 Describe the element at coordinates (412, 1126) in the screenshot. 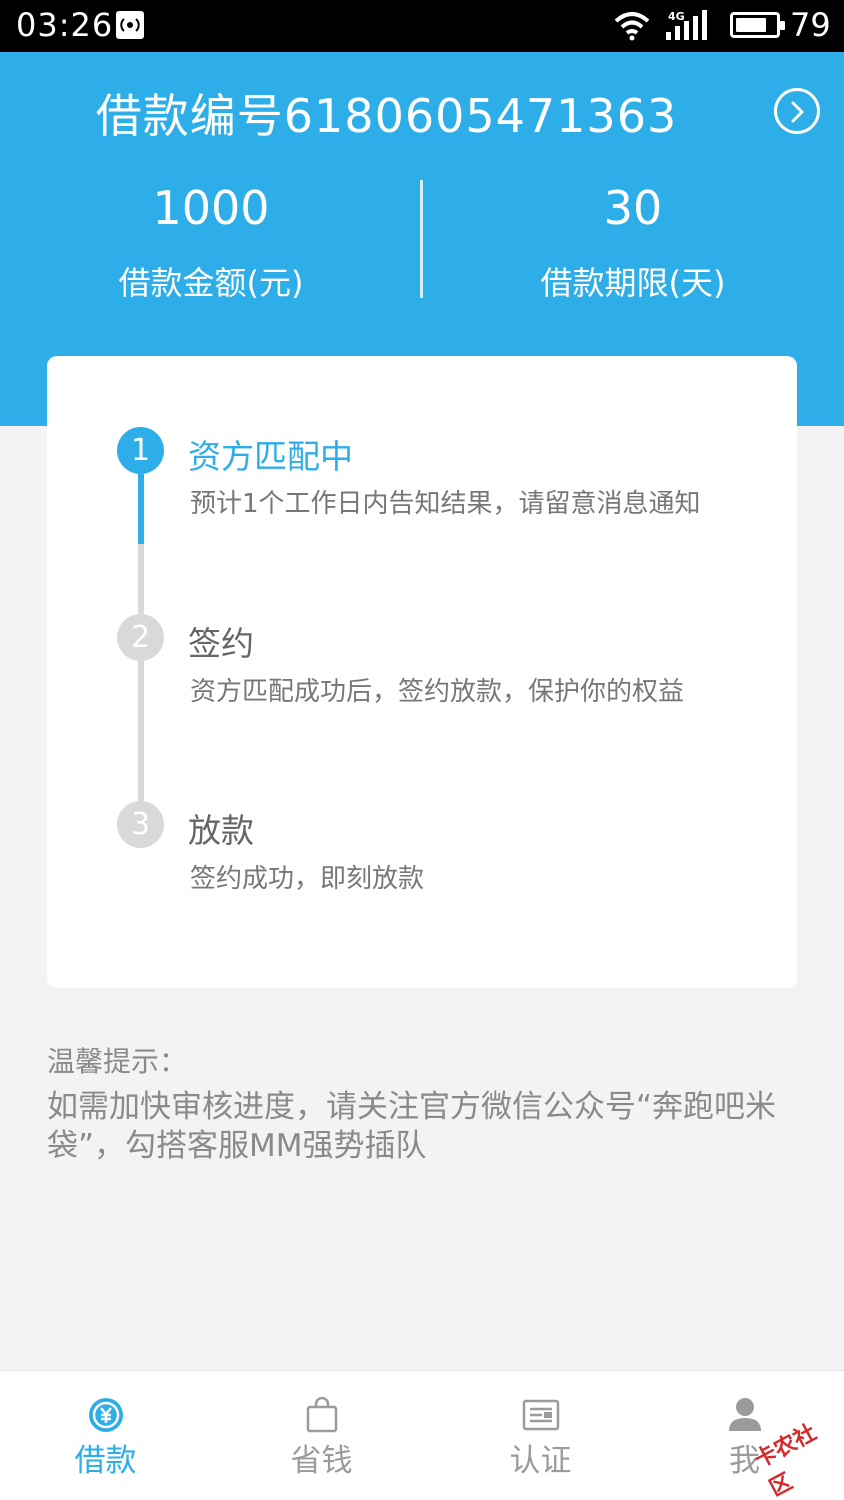

I see `tips-body: 如需加快审核进度，请关注官方微信公众号“奔跑吧米袋”，勾搭客服MM强势插队` at that location.